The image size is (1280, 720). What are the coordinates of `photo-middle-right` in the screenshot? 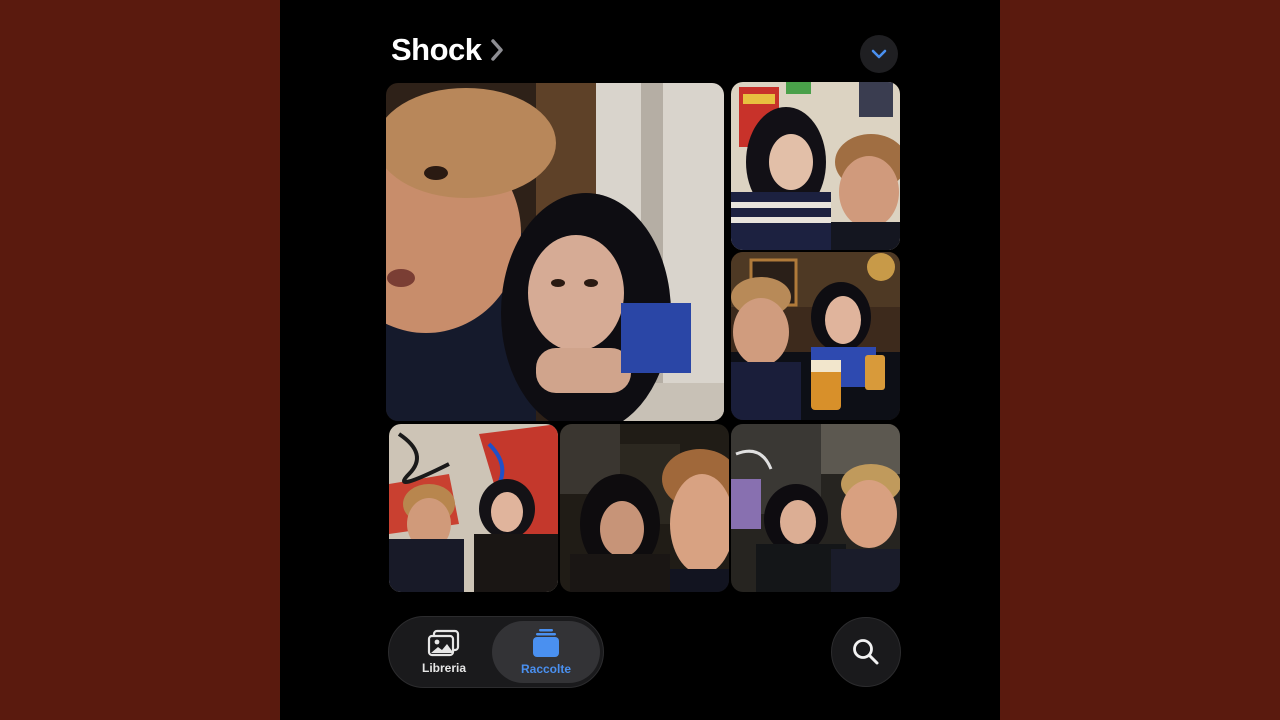 It's located at (815, 336).